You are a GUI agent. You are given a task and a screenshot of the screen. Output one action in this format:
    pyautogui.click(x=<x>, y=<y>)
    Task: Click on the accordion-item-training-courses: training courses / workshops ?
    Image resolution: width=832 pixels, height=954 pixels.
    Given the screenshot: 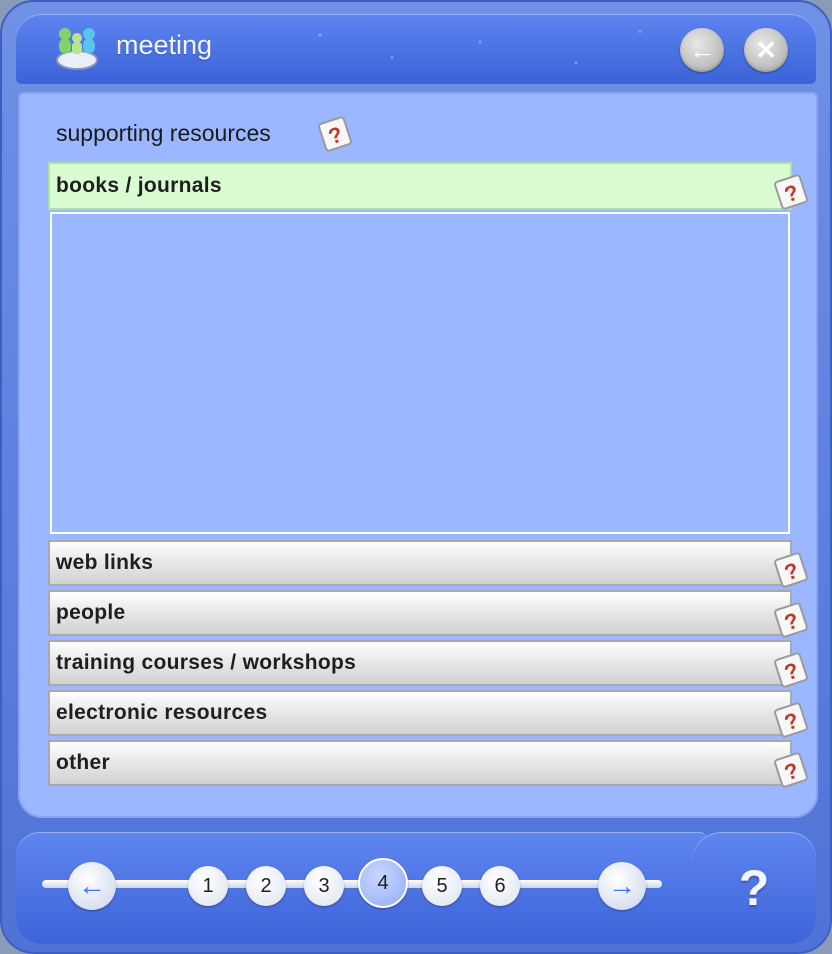 What is the action you would take?
    pyautogui.click(x=428, y=664)
    